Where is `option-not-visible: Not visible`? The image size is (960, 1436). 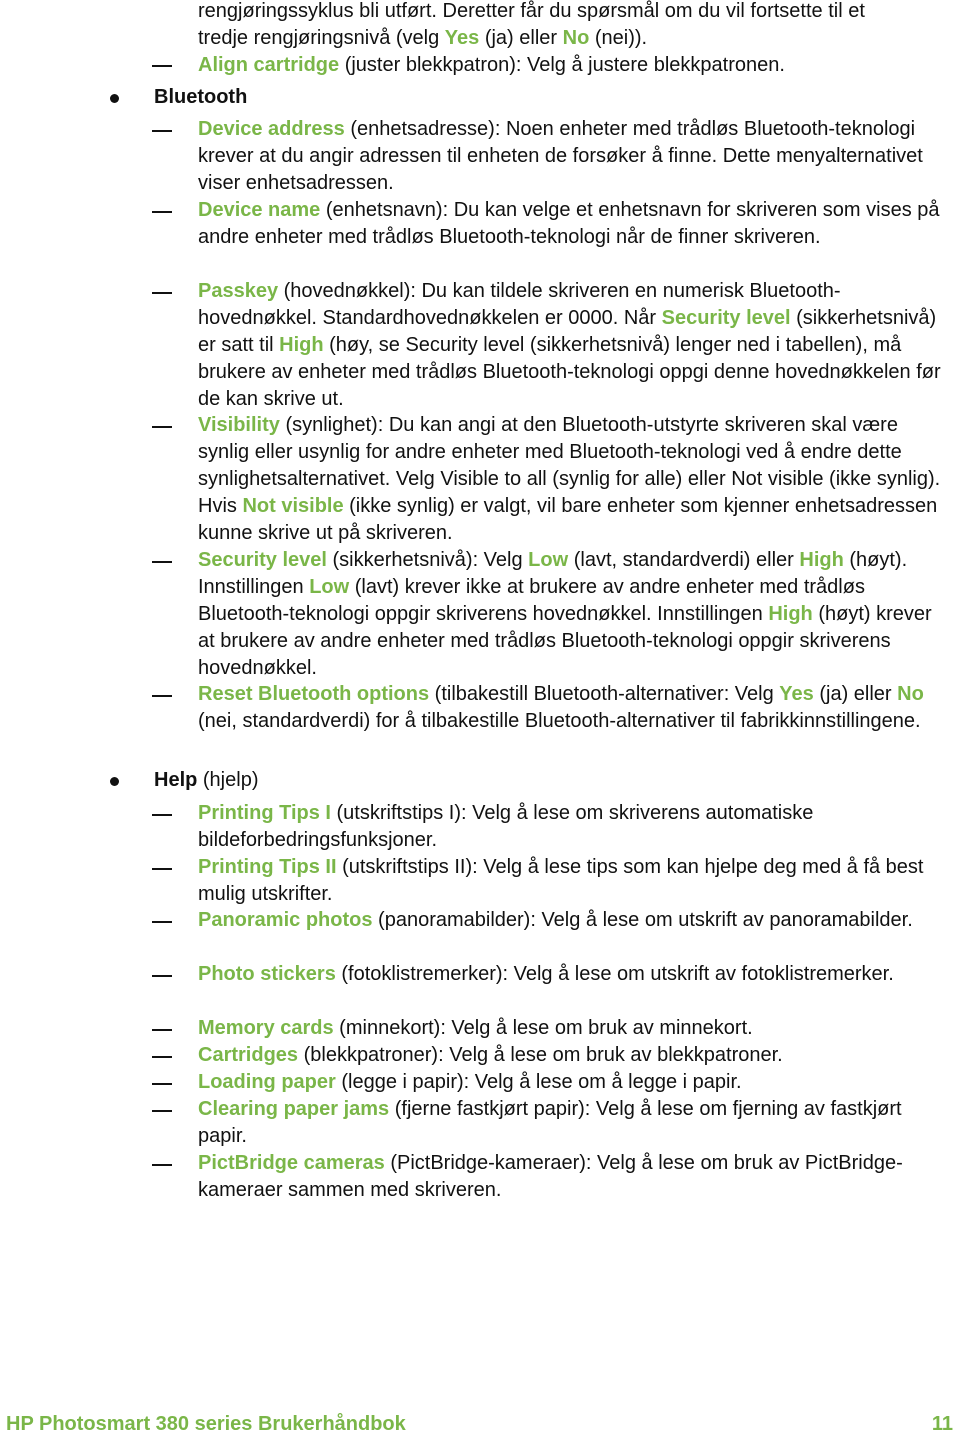
option-not-visible: Not visible is located at coordinates (293, 506).